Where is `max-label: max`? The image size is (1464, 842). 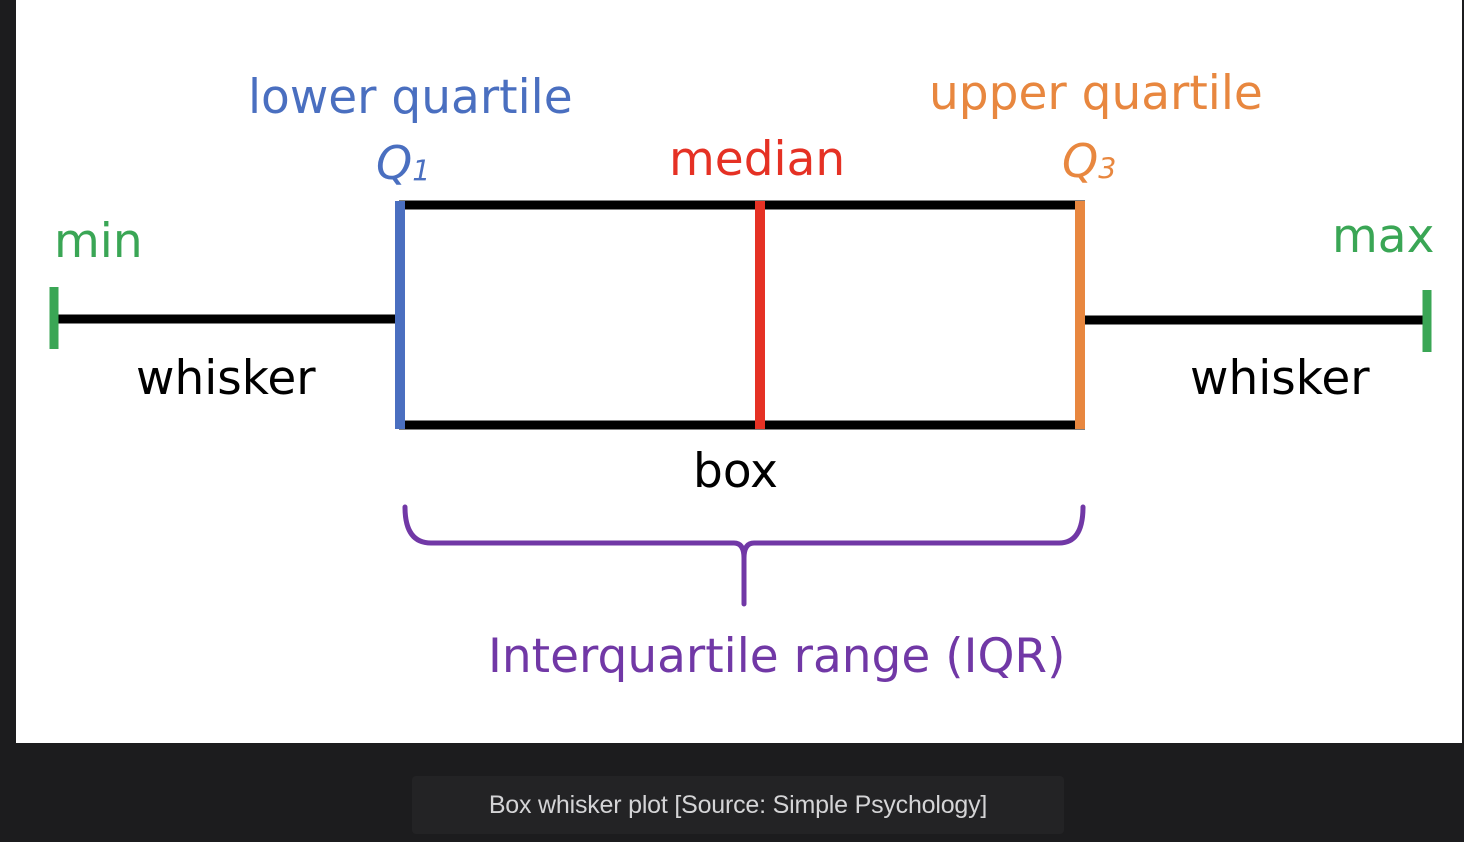 max-label: max is located at coordinates (1383, 236).